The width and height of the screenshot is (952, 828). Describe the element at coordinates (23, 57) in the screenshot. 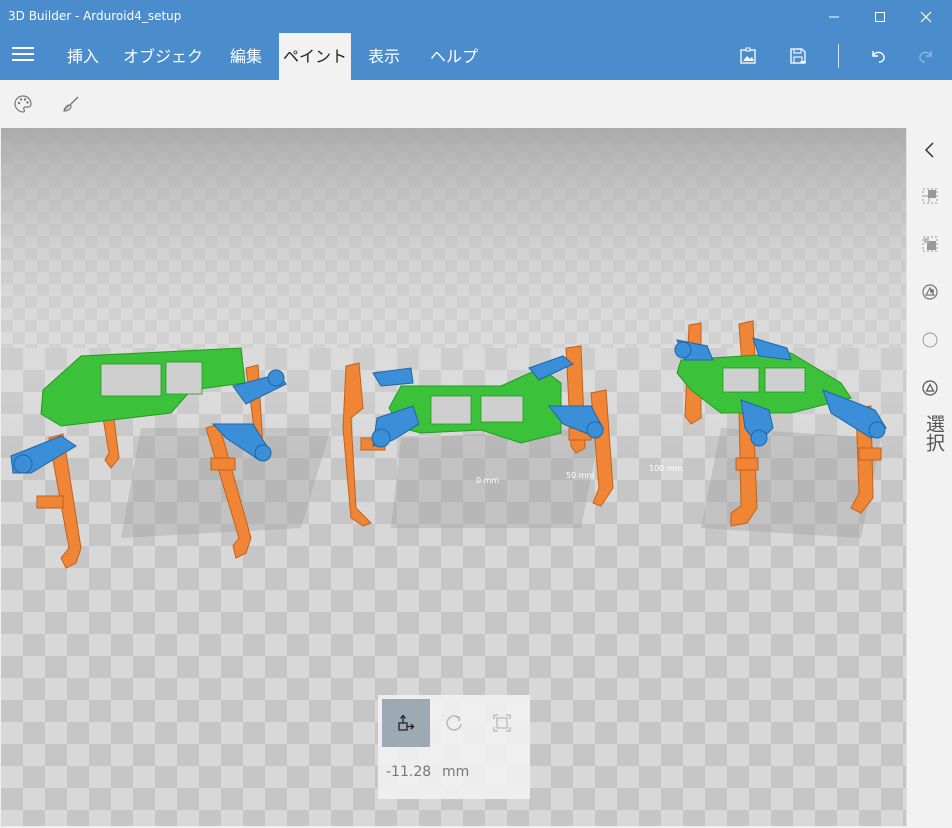

I see `hamburger-menu-icon` at that location.